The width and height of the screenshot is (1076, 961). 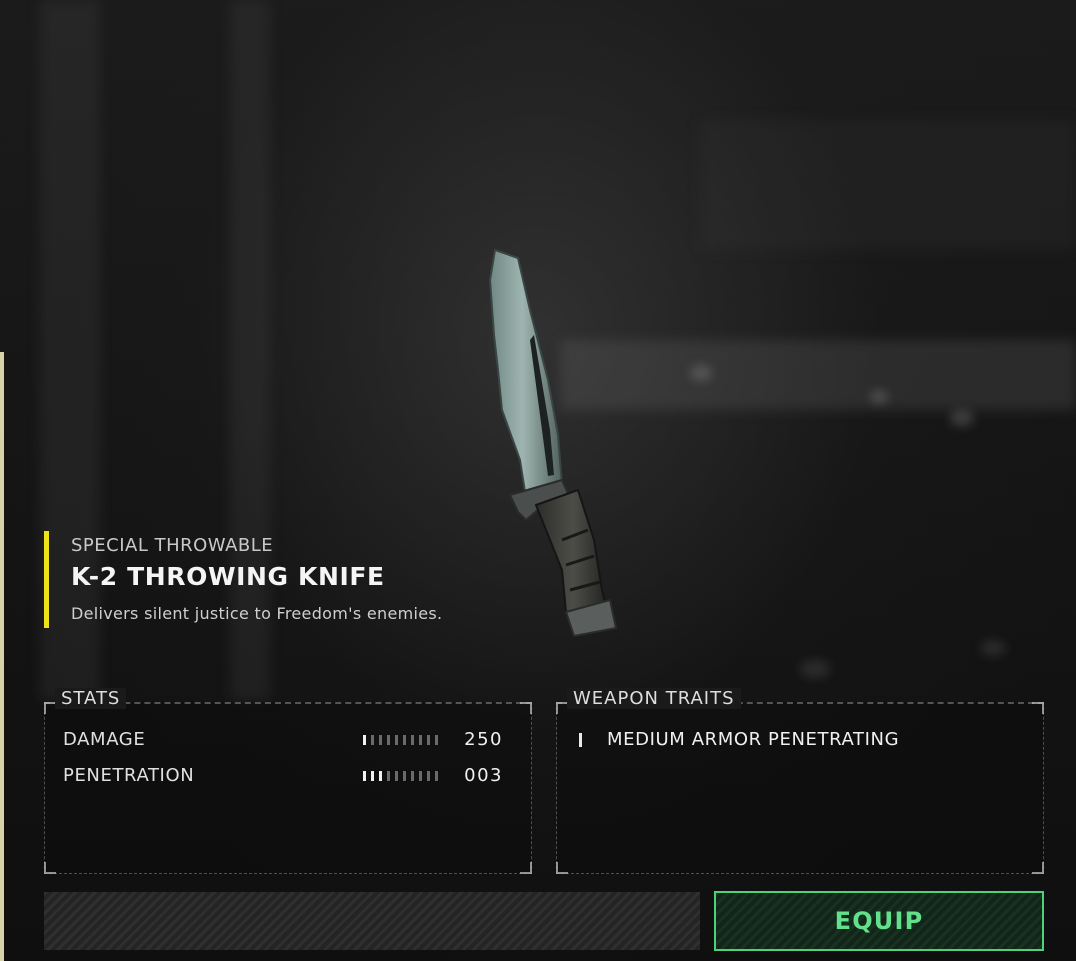 I want to click on left-edge-indicator, so click(x=2, y=656).